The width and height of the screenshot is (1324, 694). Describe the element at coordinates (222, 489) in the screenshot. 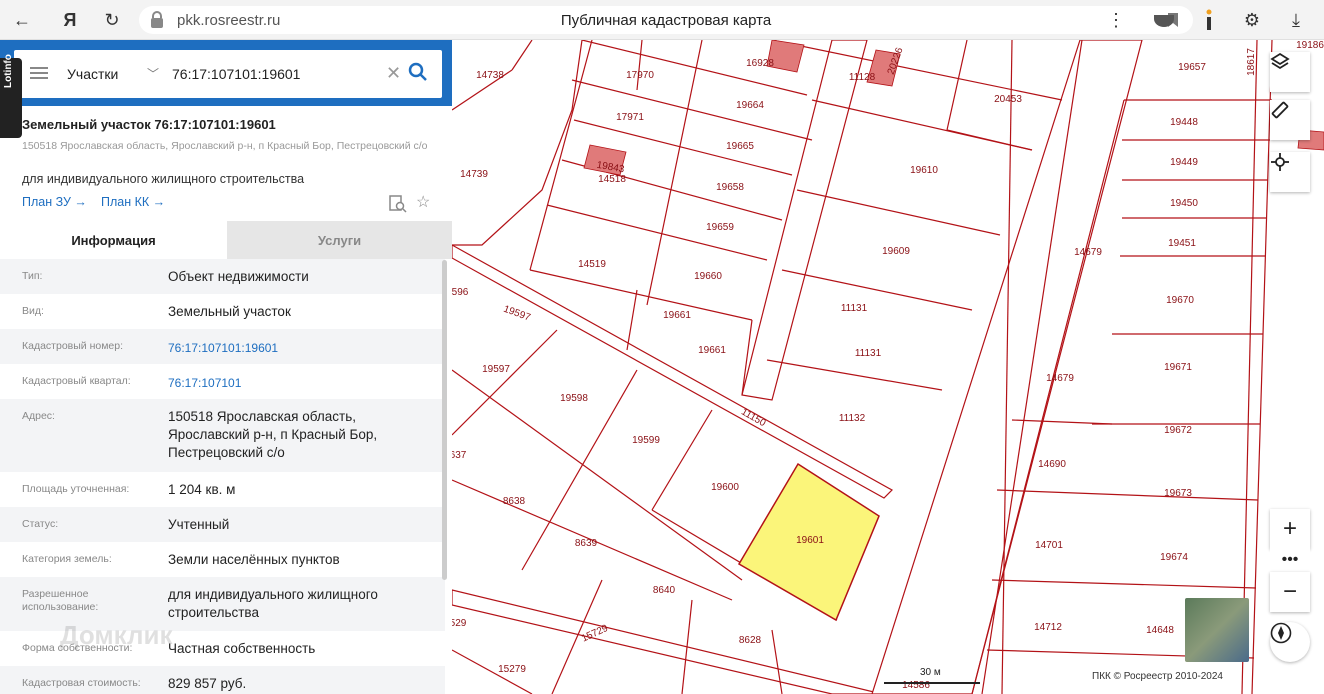

I see `info-row: Площадь уточненная: 1 204 кв. м` at that location.